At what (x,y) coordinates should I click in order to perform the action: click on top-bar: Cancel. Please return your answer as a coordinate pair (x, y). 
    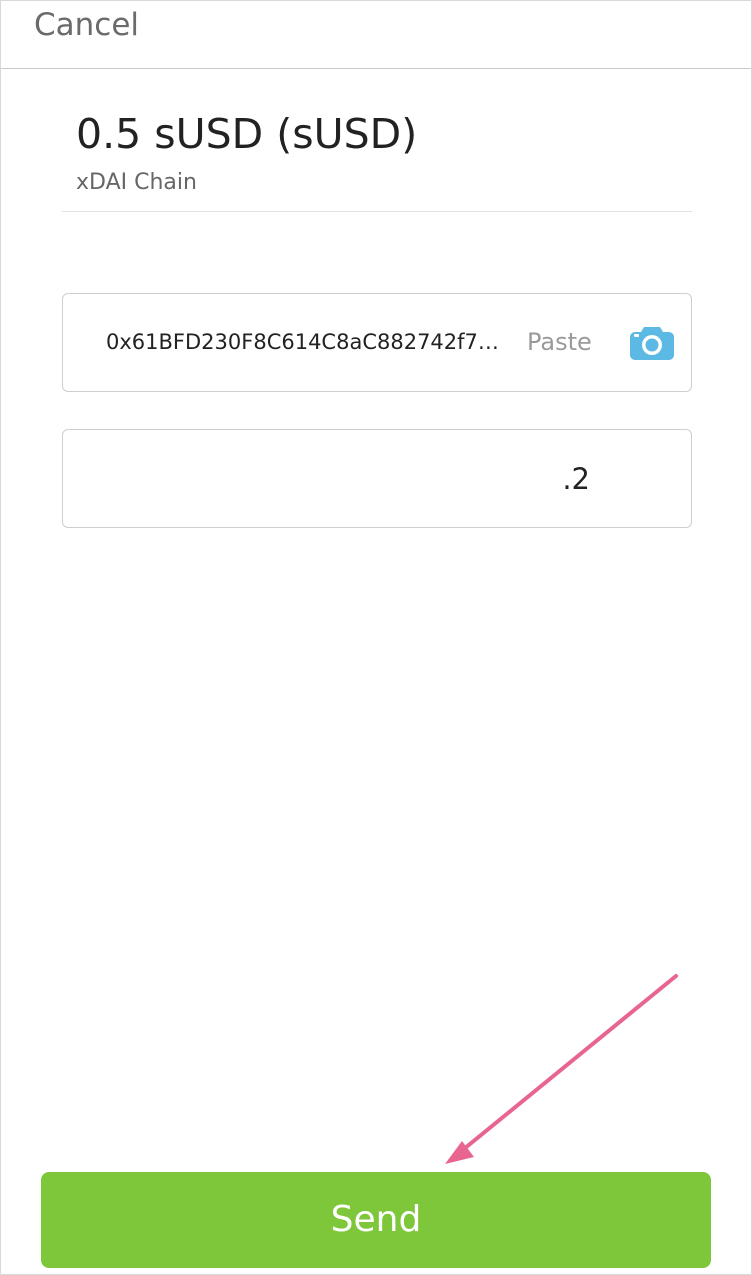
    Looking at the image, I should click on (376, 35).